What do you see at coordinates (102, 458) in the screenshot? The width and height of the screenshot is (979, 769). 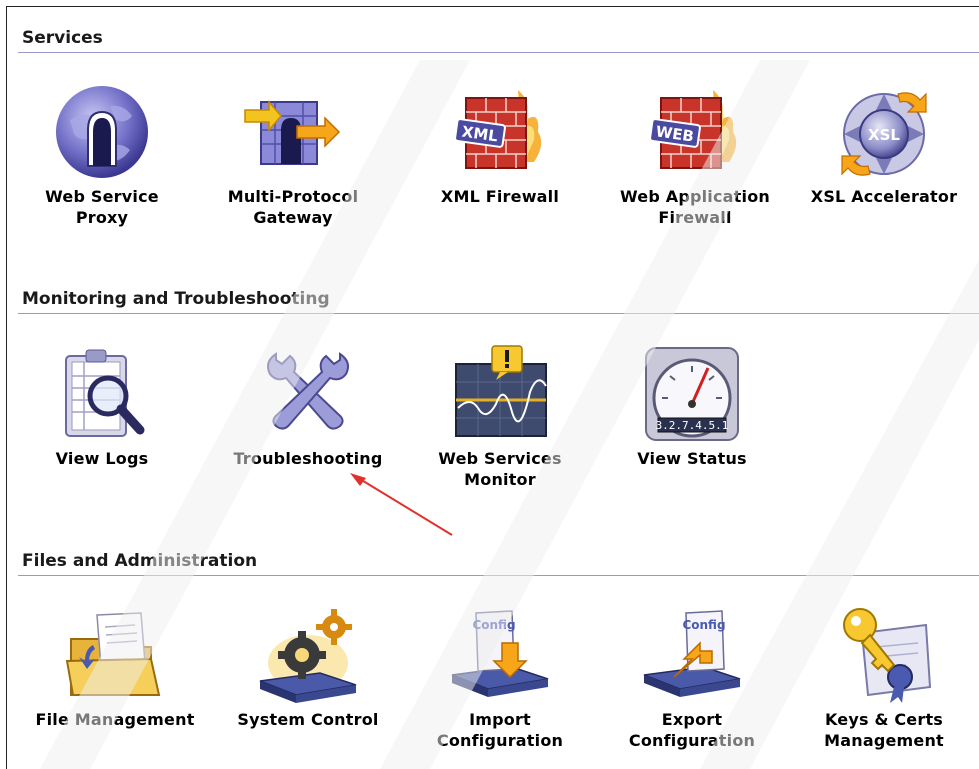 I see `tile-label: View Logs` at bounding box center [102, 458].